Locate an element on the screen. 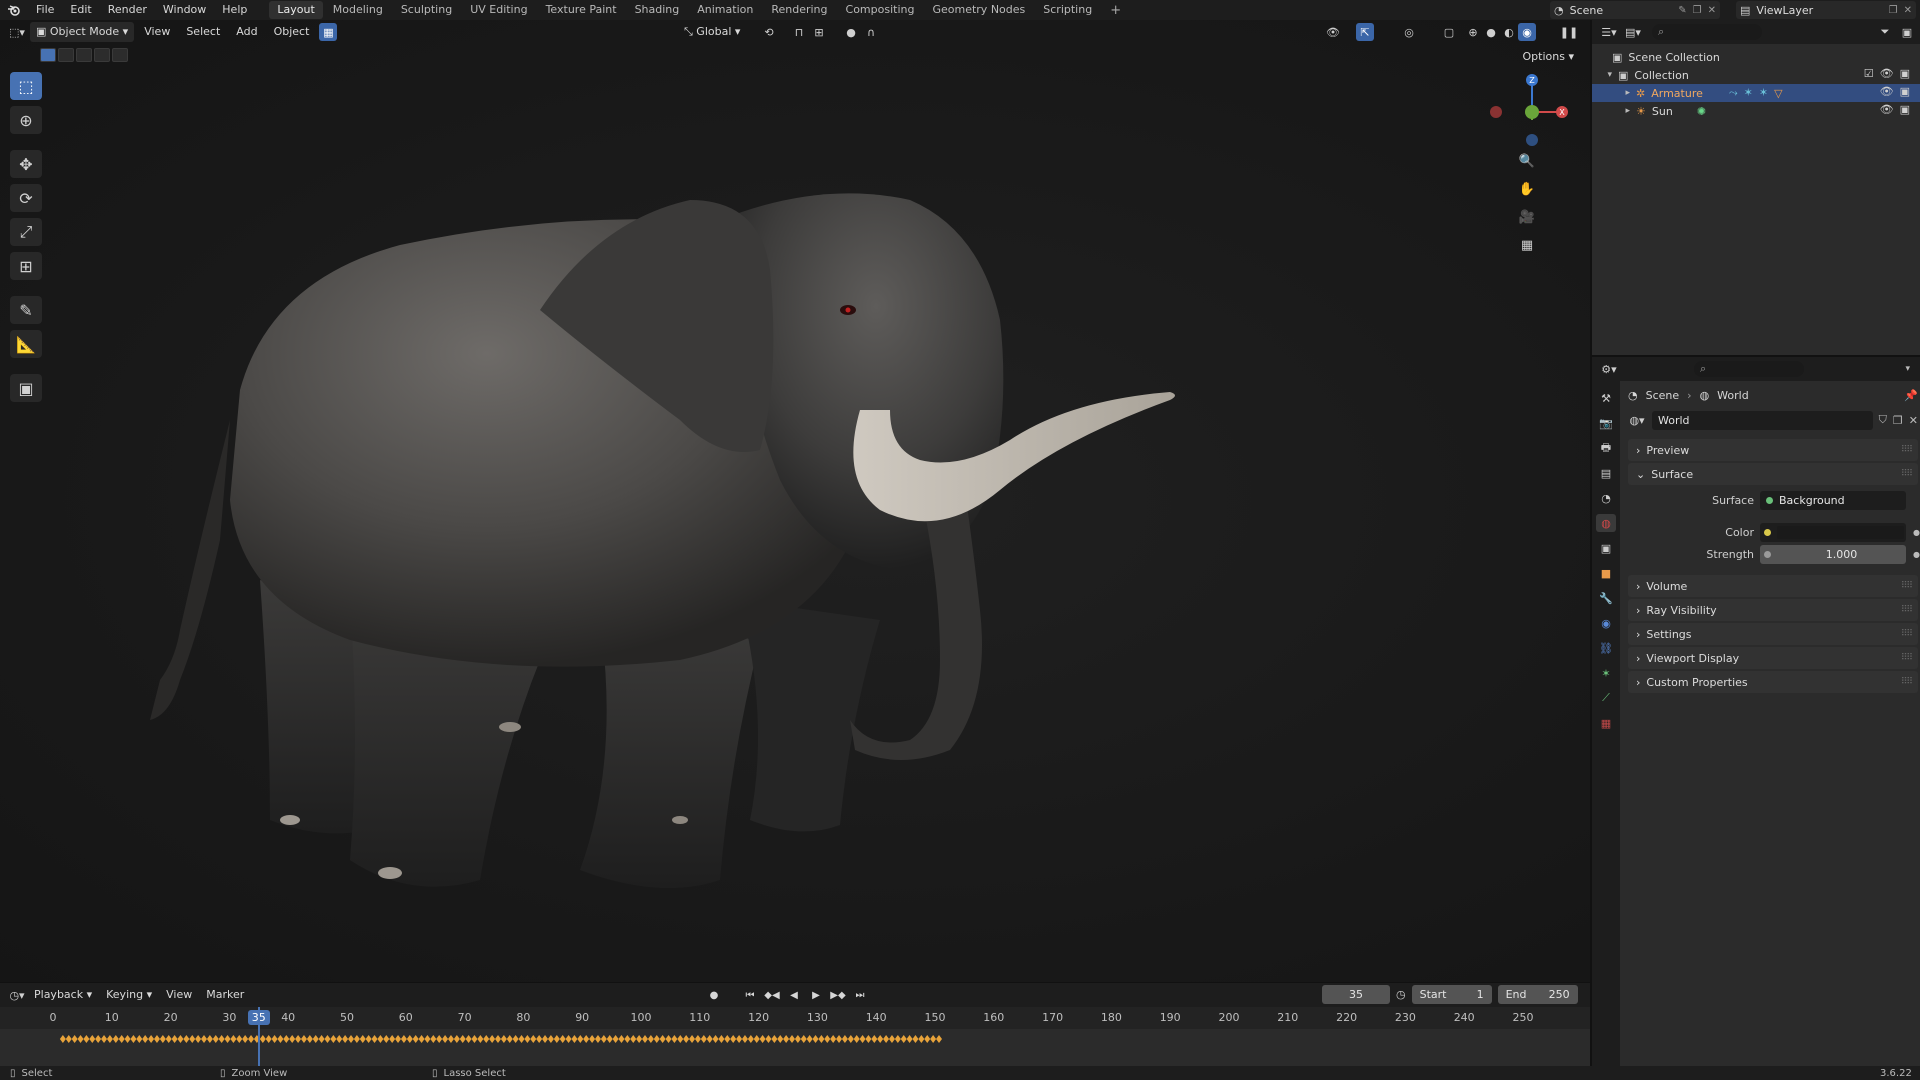 This screenshot has width=1920, height=1080. world-name-field: World is located at coordinates (1762, 420).